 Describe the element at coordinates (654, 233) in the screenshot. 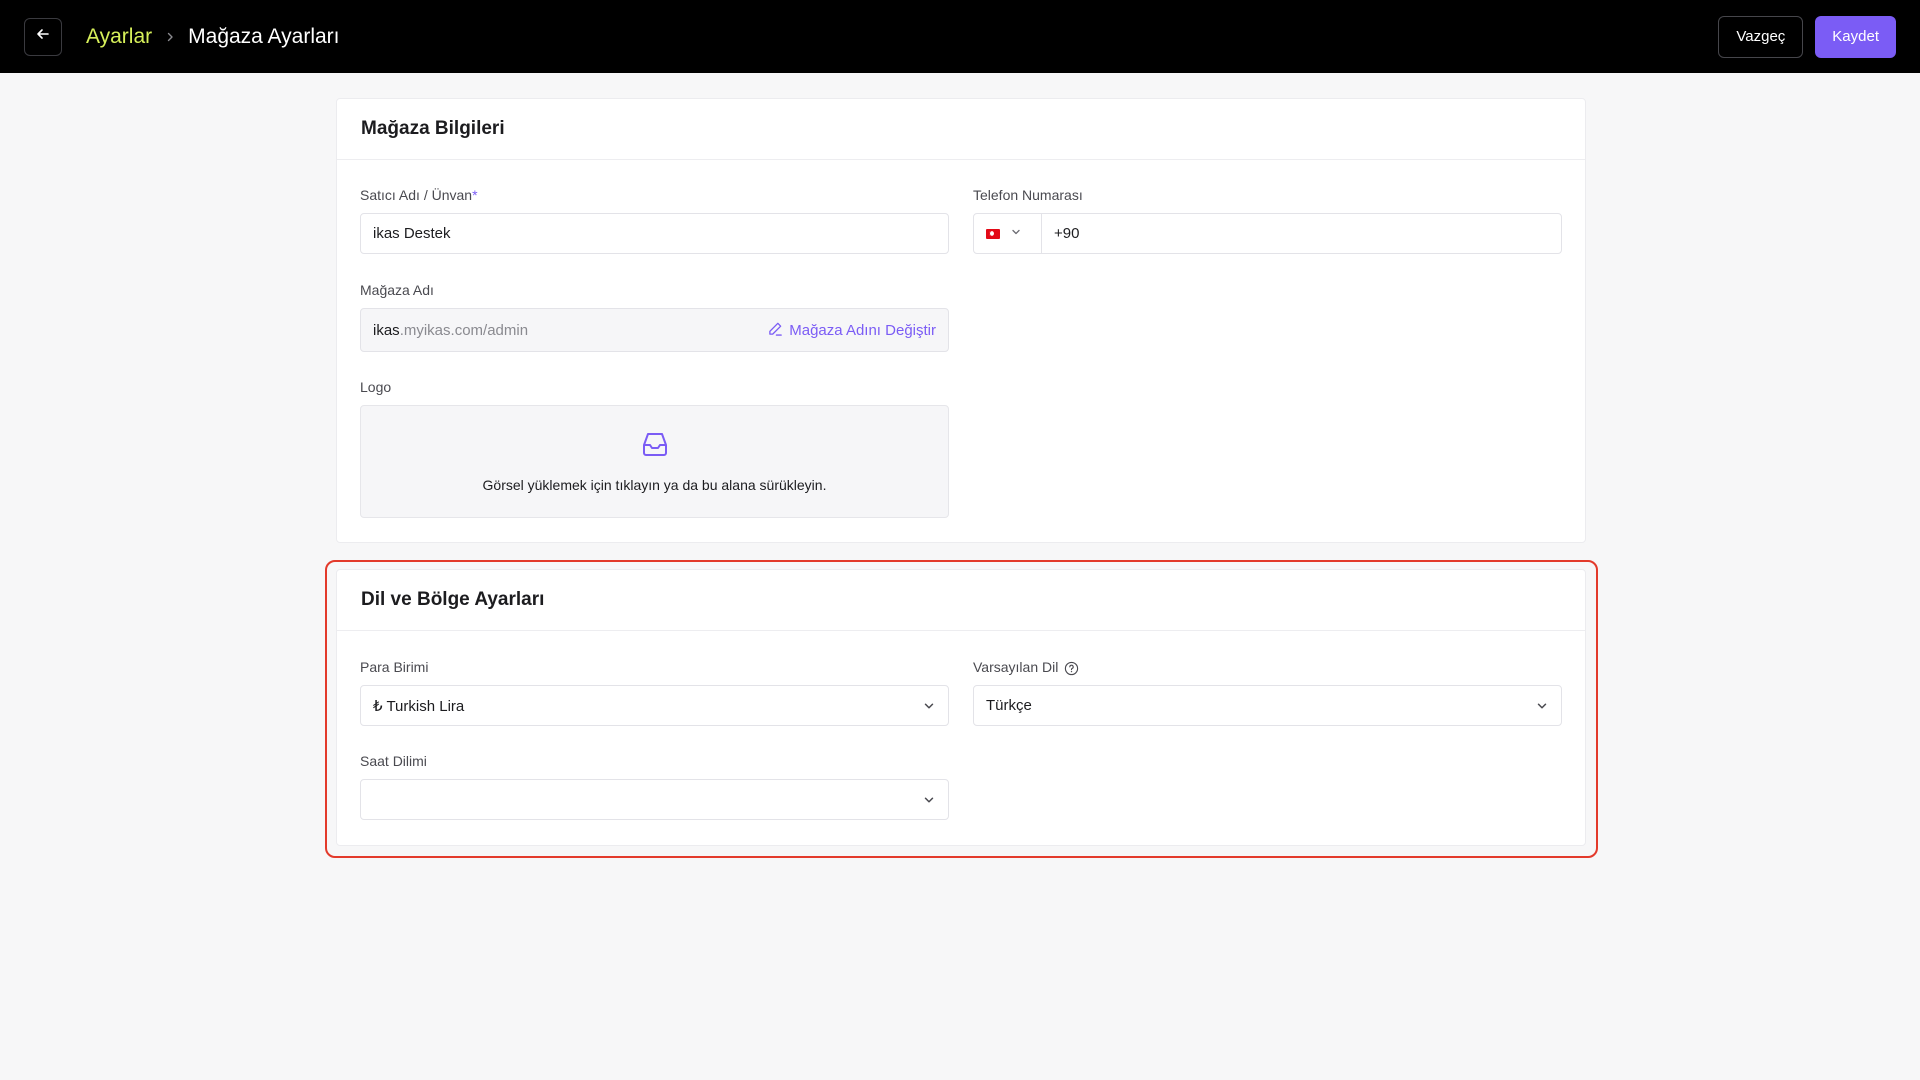

I see `seller-name-input: ikas Destek` at that location.